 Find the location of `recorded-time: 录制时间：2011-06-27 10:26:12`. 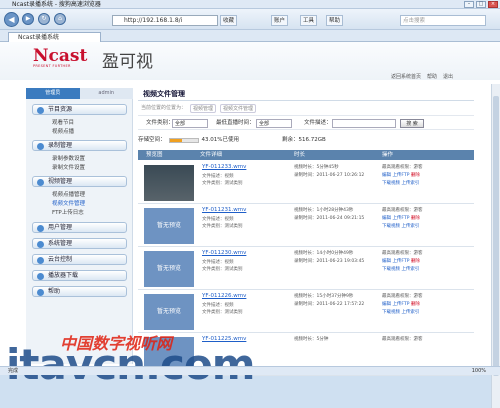

recorded-time: 录制时间：2011-06-27 10:26:12 is located at coordinates (329, 175).